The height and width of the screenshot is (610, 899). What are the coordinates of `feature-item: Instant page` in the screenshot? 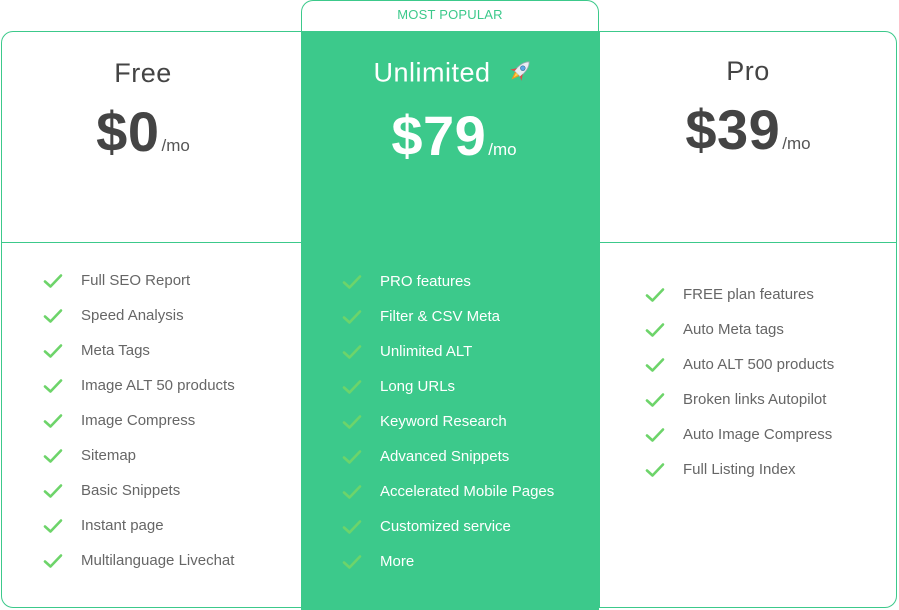 It's located at (139, 525).